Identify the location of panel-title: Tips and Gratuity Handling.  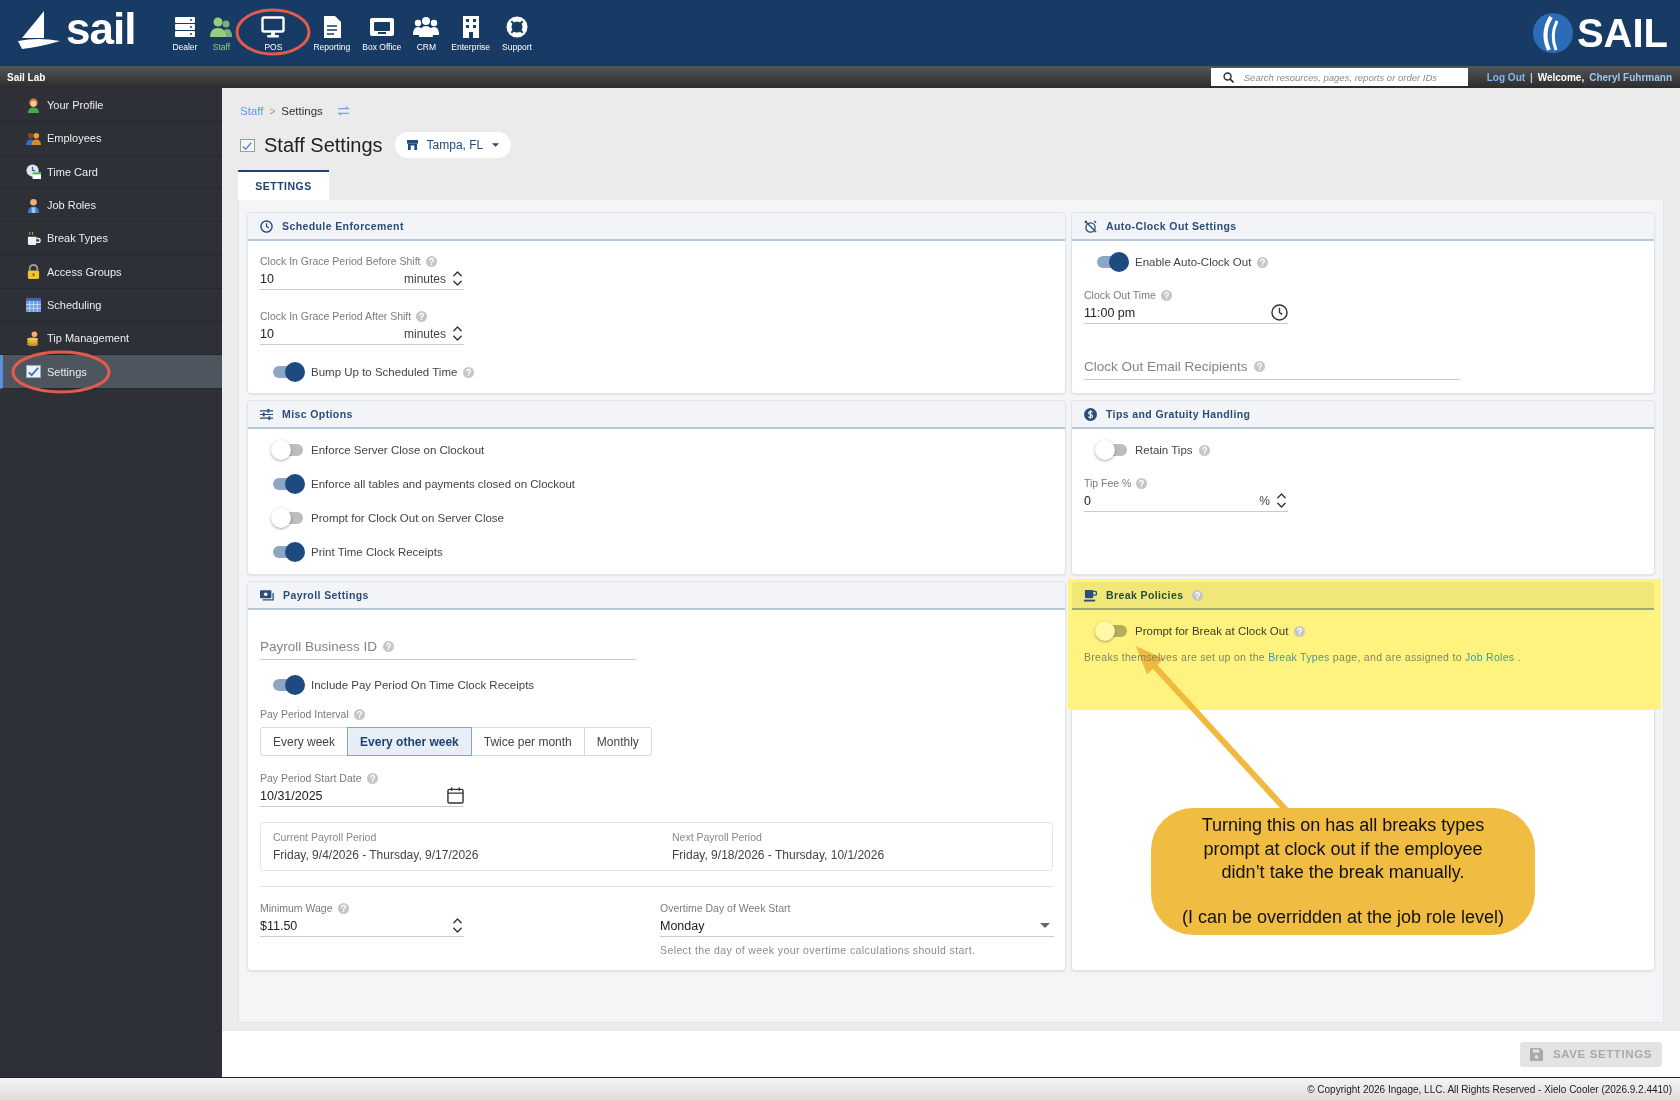
(1178, 414).